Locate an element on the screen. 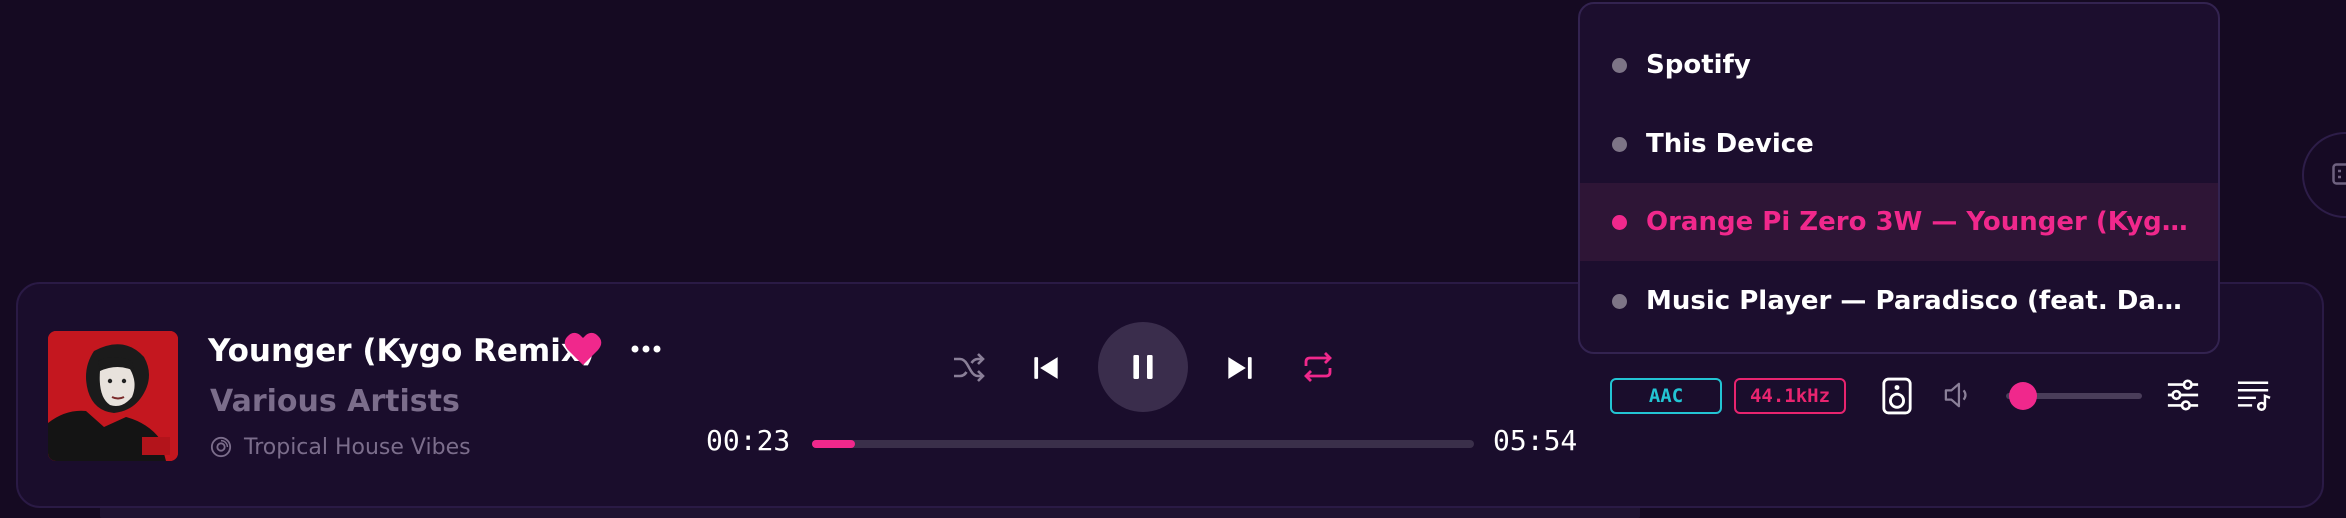  ellipsis-icon is located at coordinates (646, 349).